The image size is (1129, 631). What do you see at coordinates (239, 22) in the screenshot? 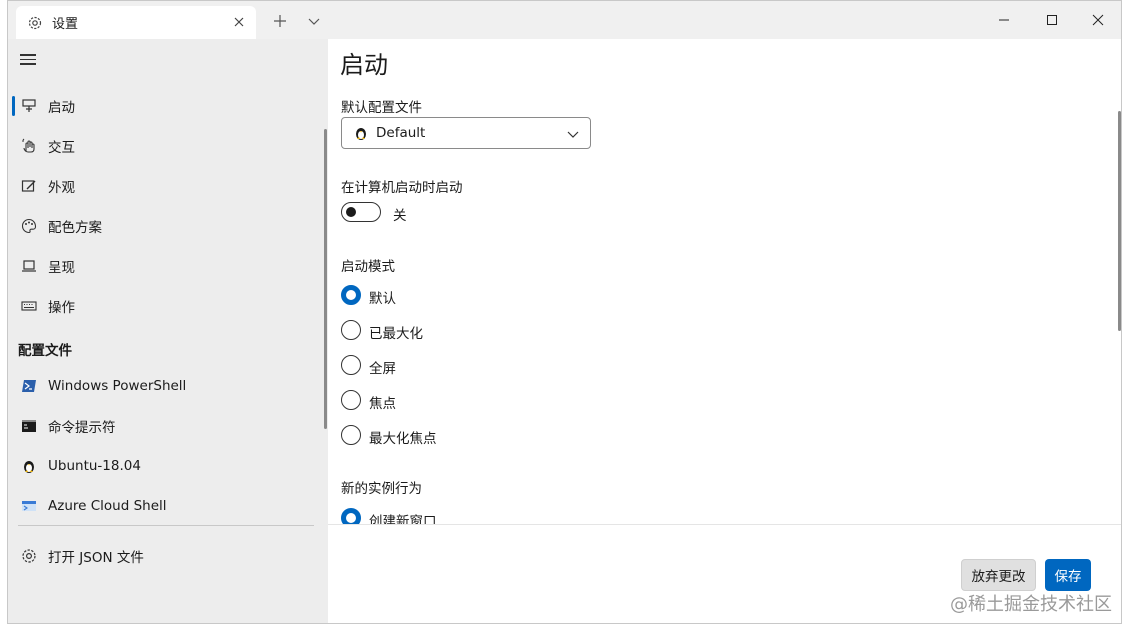
I see `close-icon` at bounding box center [239, 22].